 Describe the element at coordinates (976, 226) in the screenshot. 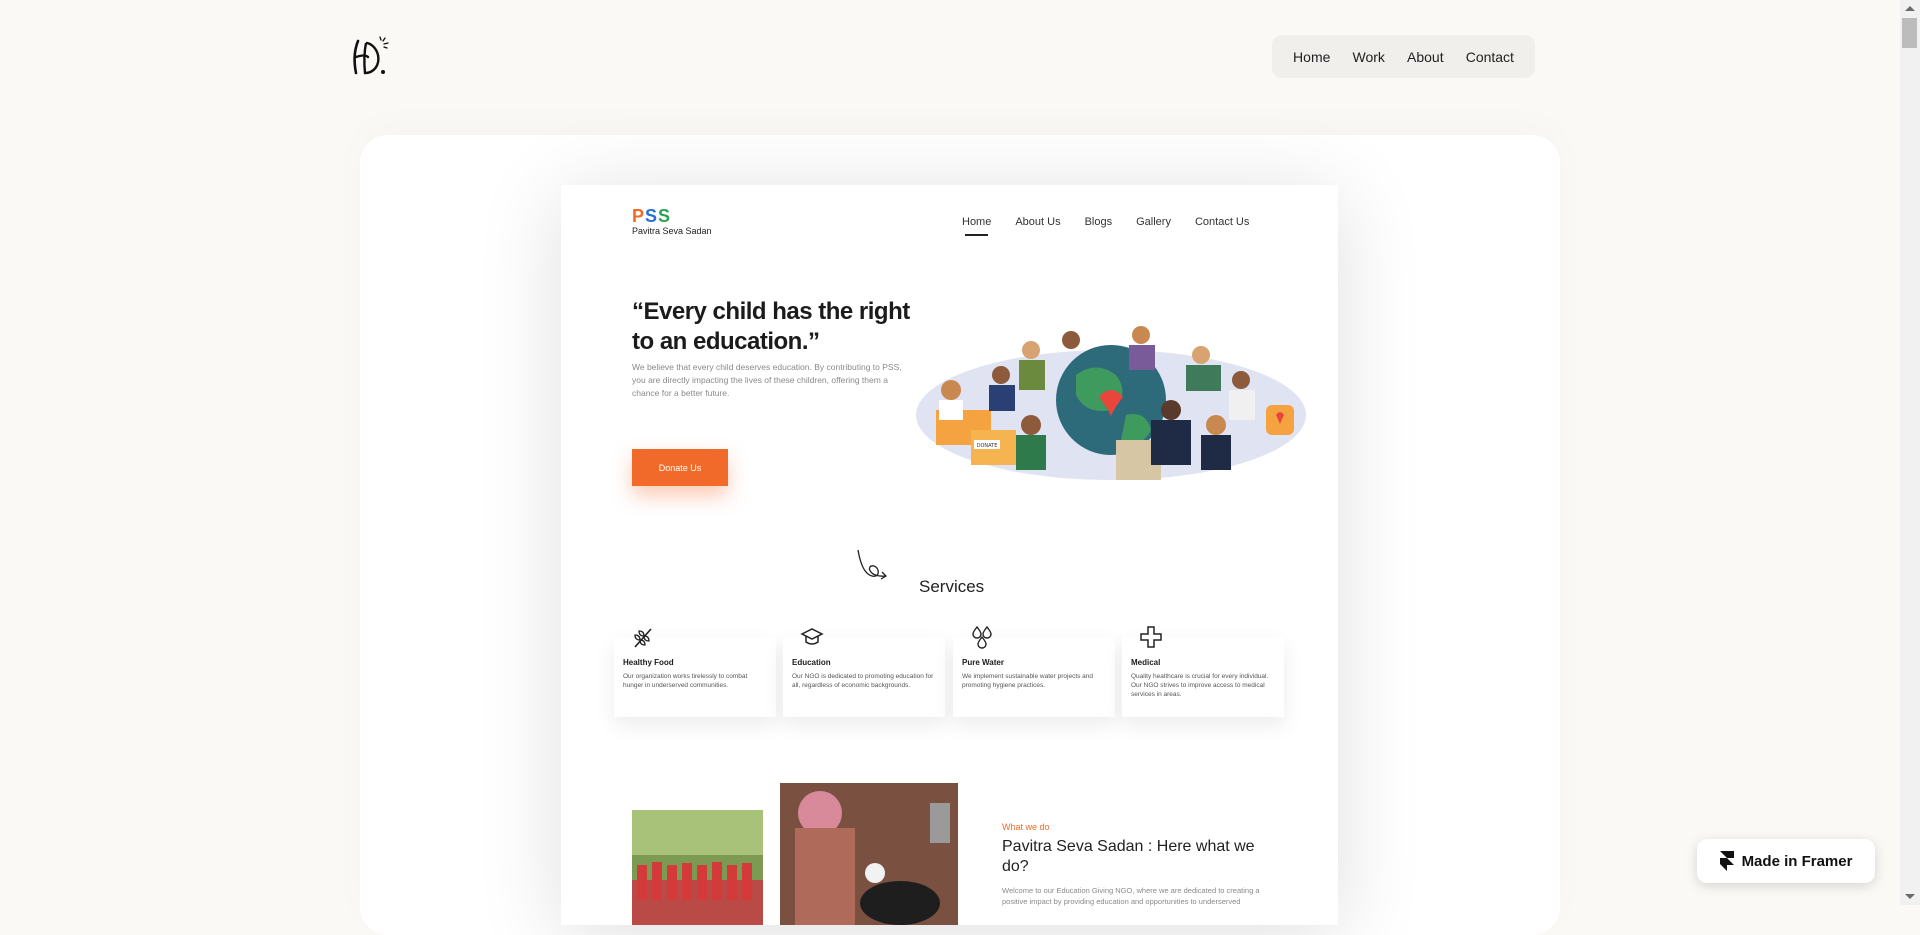

I see `mock-nav-home: Home` at that location.